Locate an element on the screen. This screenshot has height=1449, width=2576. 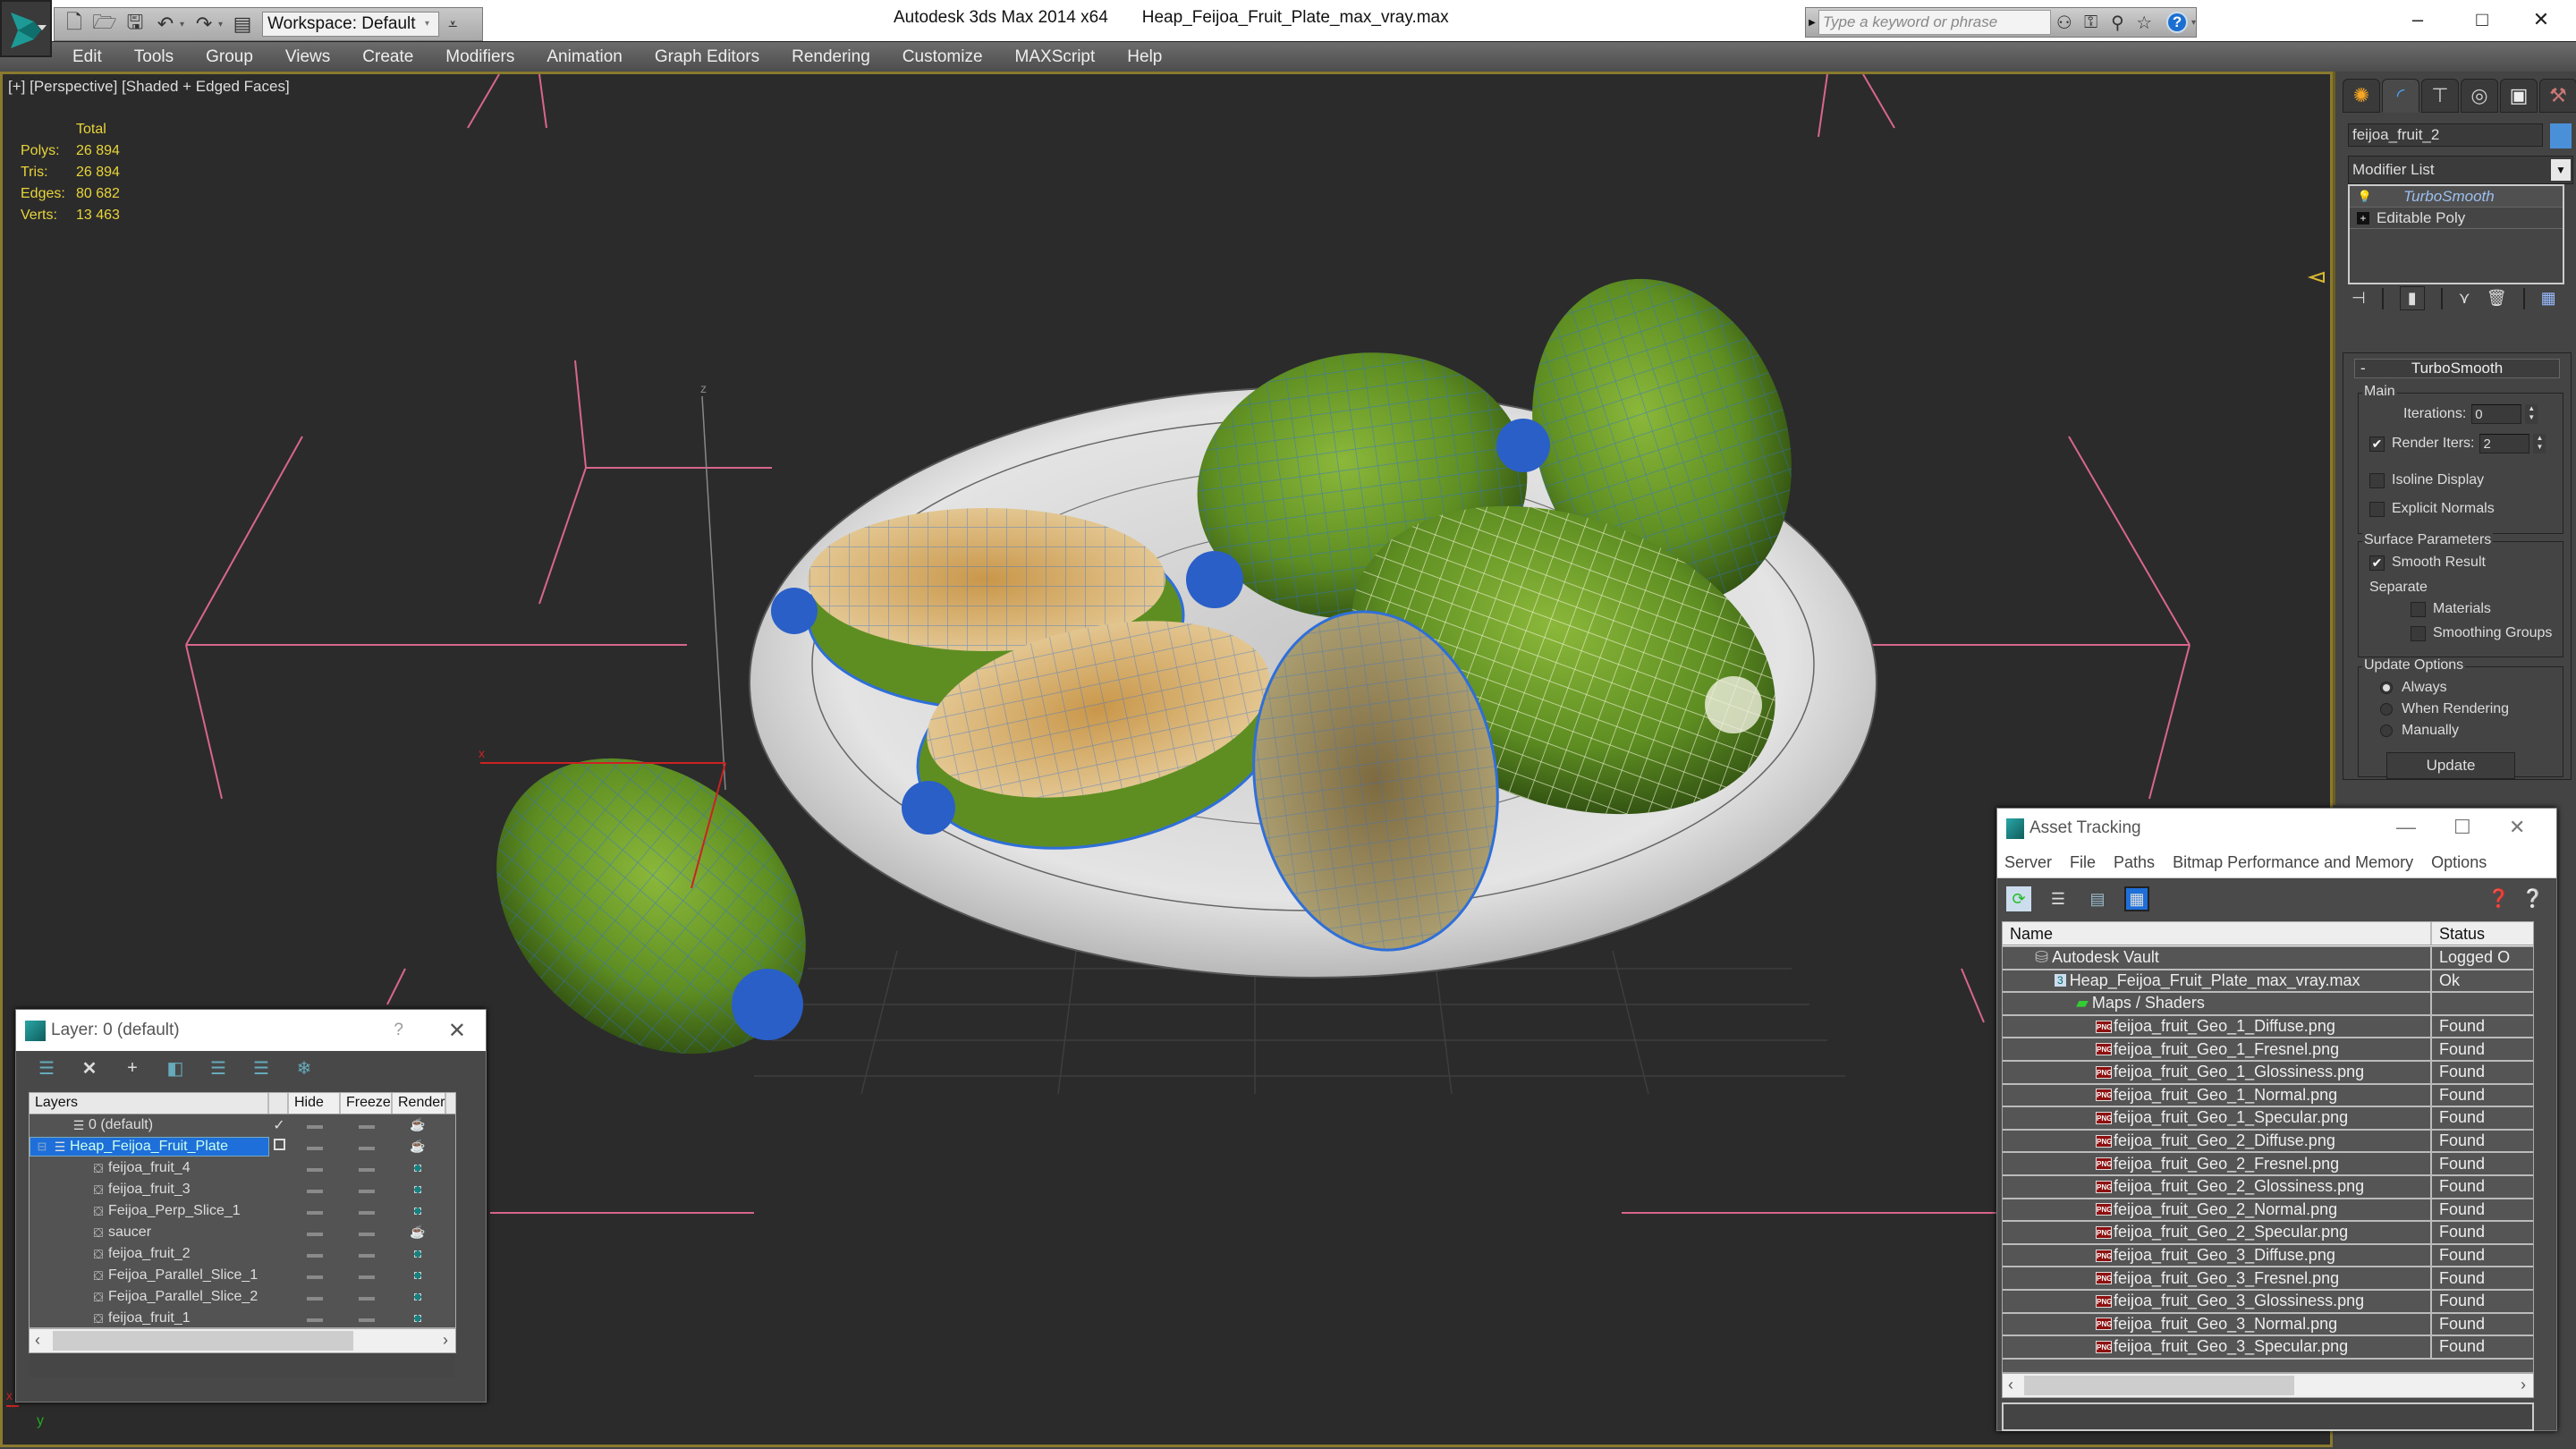
layer-object-row: ⛋ saucer ☕ is located at coordinates (242, 1232).